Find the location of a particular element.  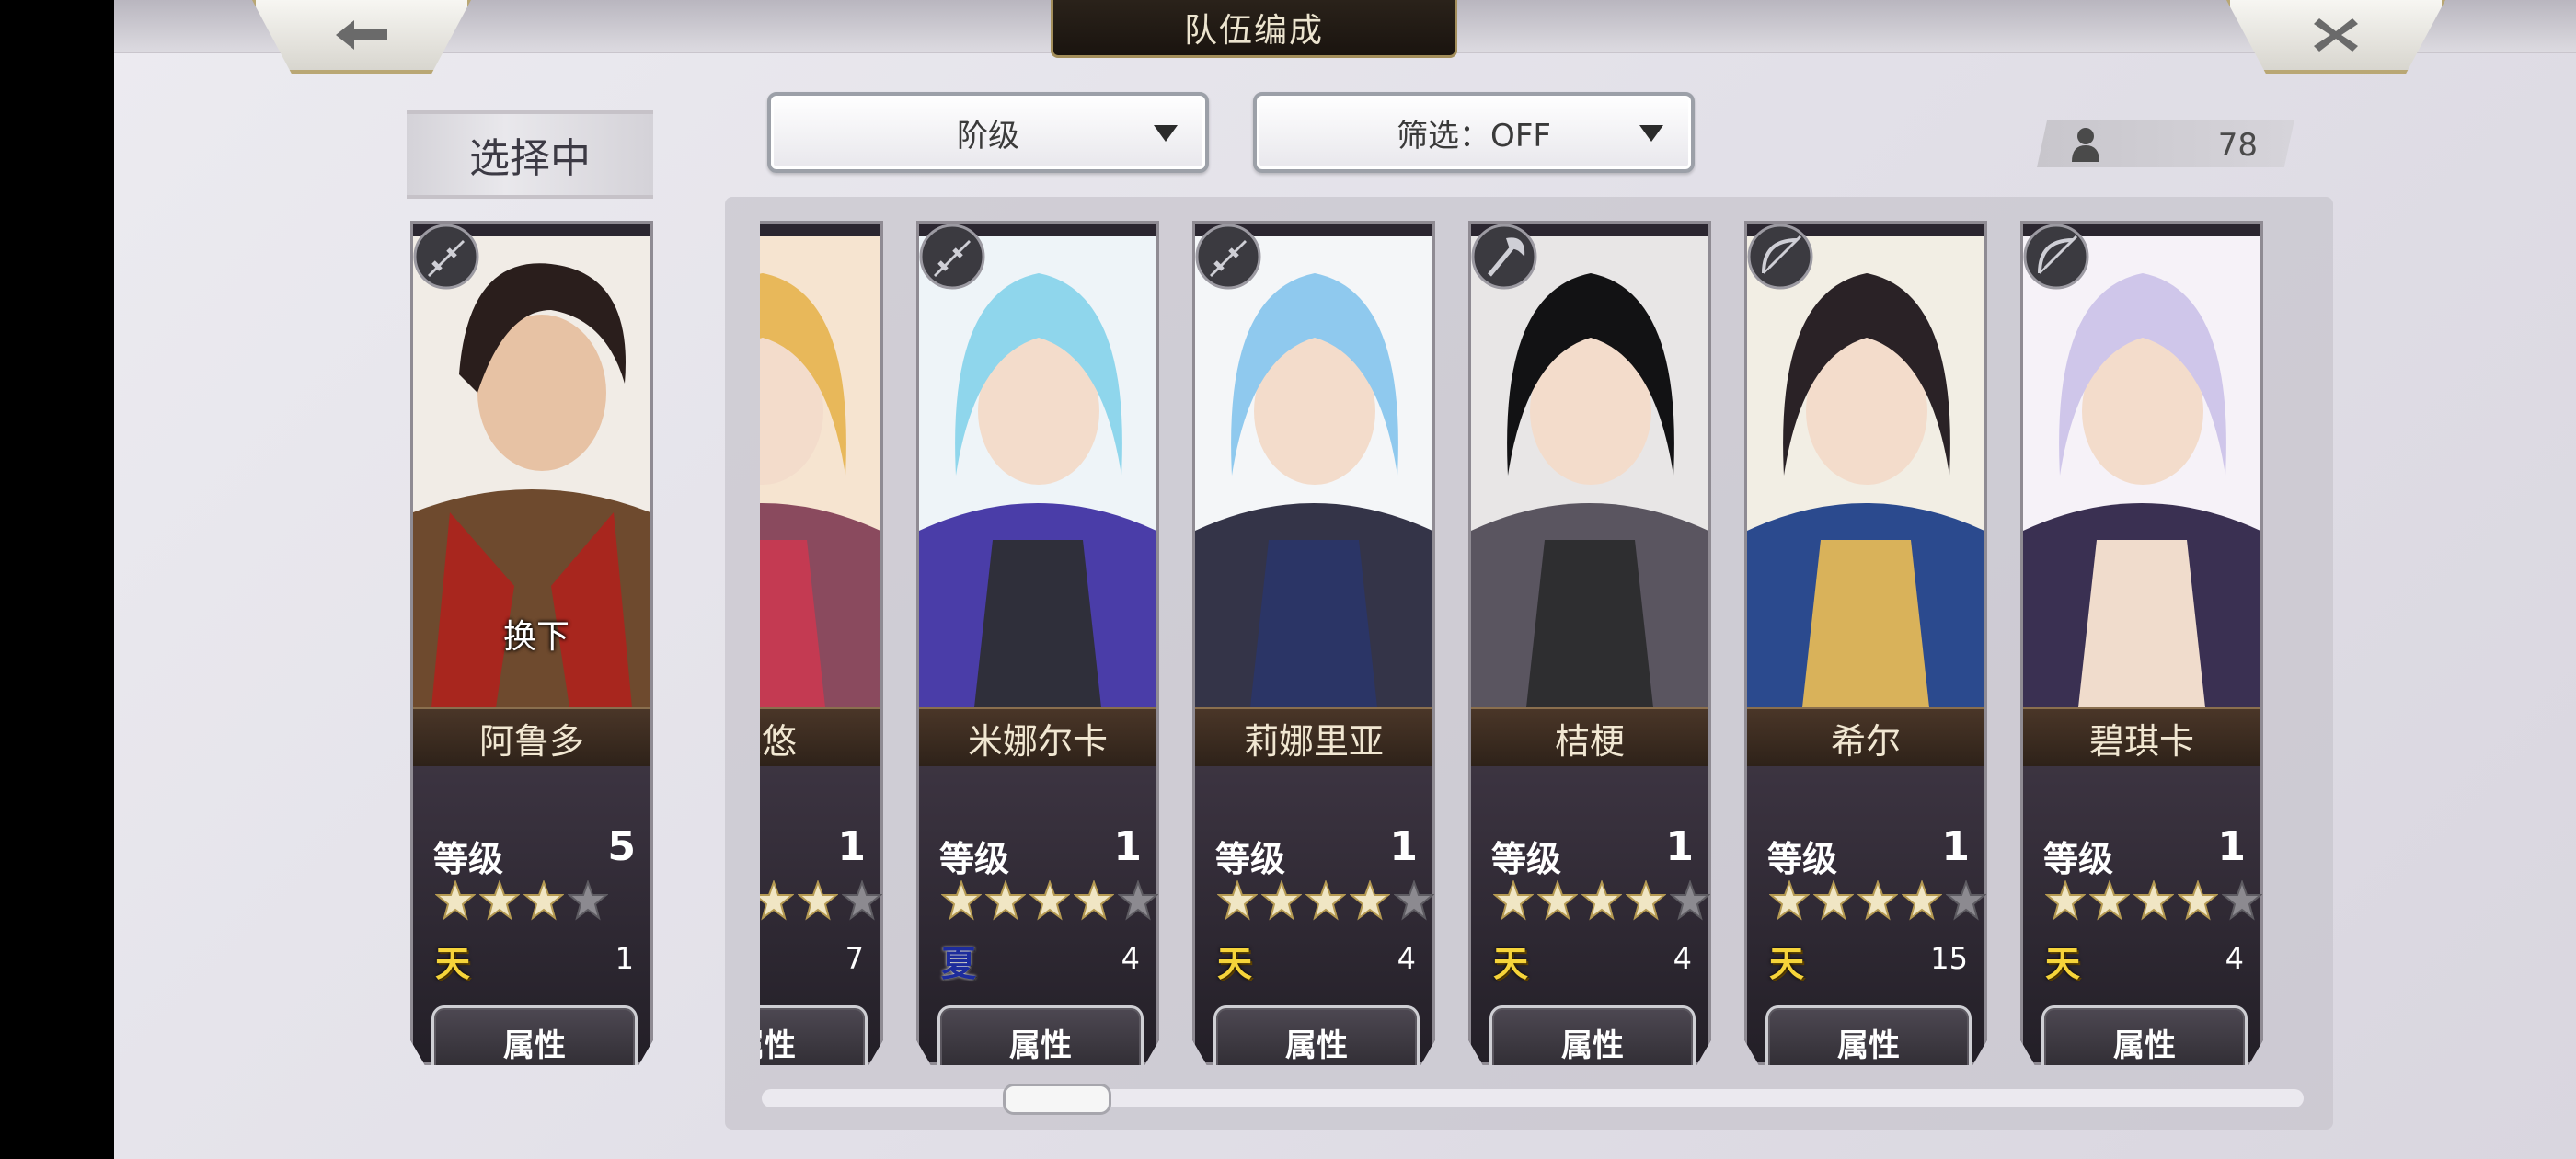

character-name-plate: 莉娜里亚 is located at coordinates (1313, 737).